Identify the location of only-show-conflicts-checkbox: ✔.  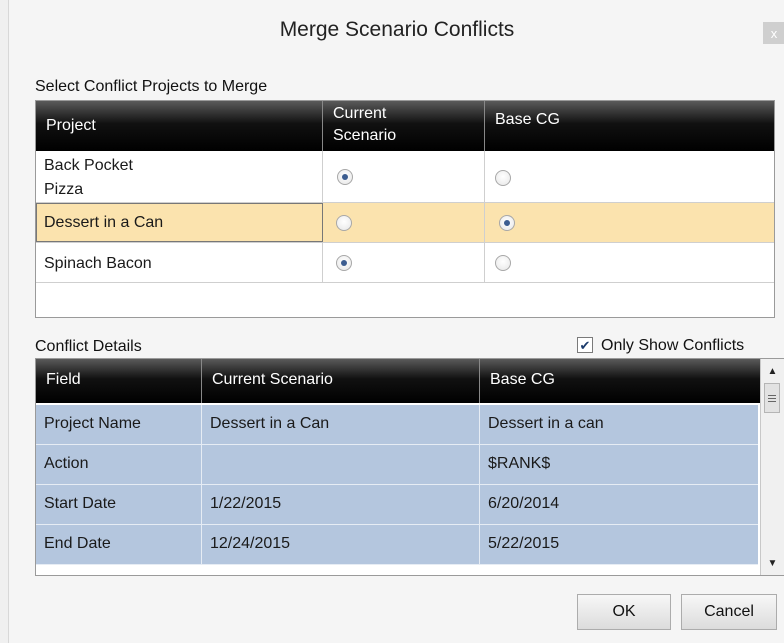
(585, 345).